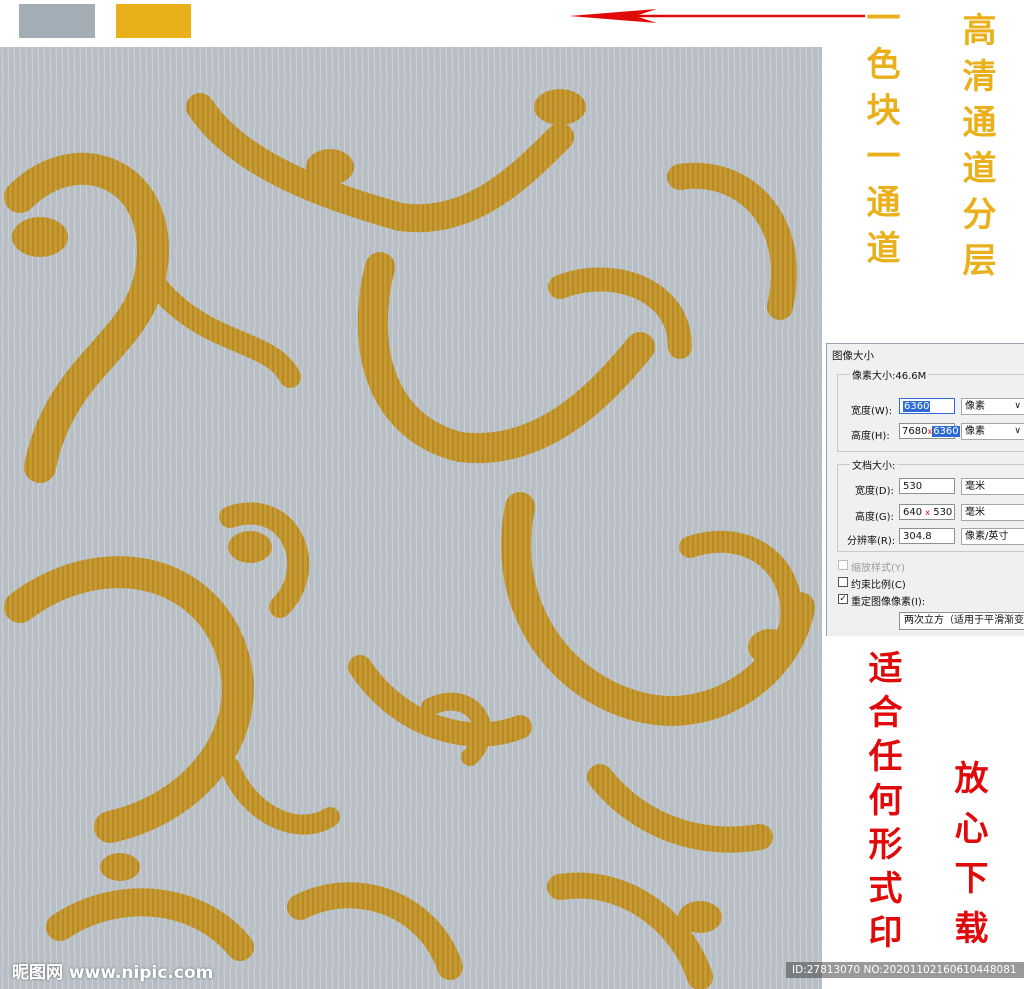 The image size is (1024, 989). What do you see at coordinates (961, 621) in the screenshot?
I see `resample-method-select: 两次立方（适用于平滑渐变` at bounding box center [961, 621].